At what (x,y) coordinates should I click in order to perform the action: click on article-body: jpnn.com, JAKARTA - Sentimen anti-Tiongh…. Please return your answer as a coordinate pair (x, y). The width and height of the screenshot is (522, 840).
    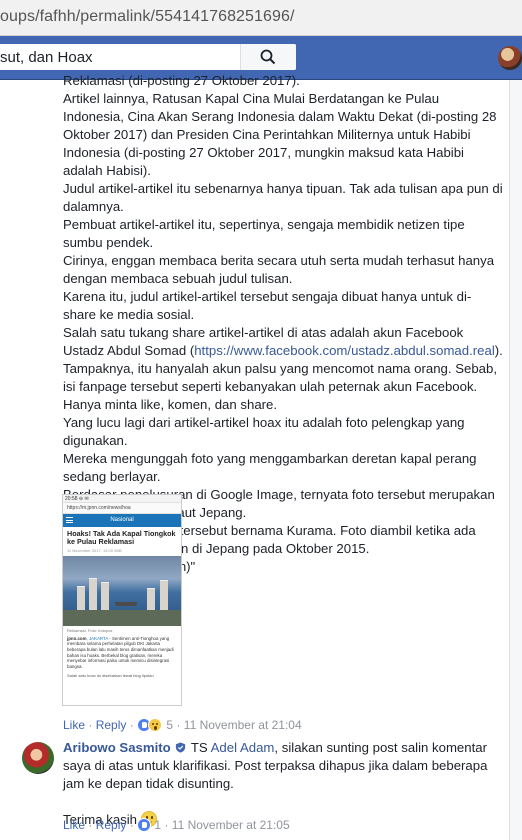
    Looking at the image, I should click on (122, 653).